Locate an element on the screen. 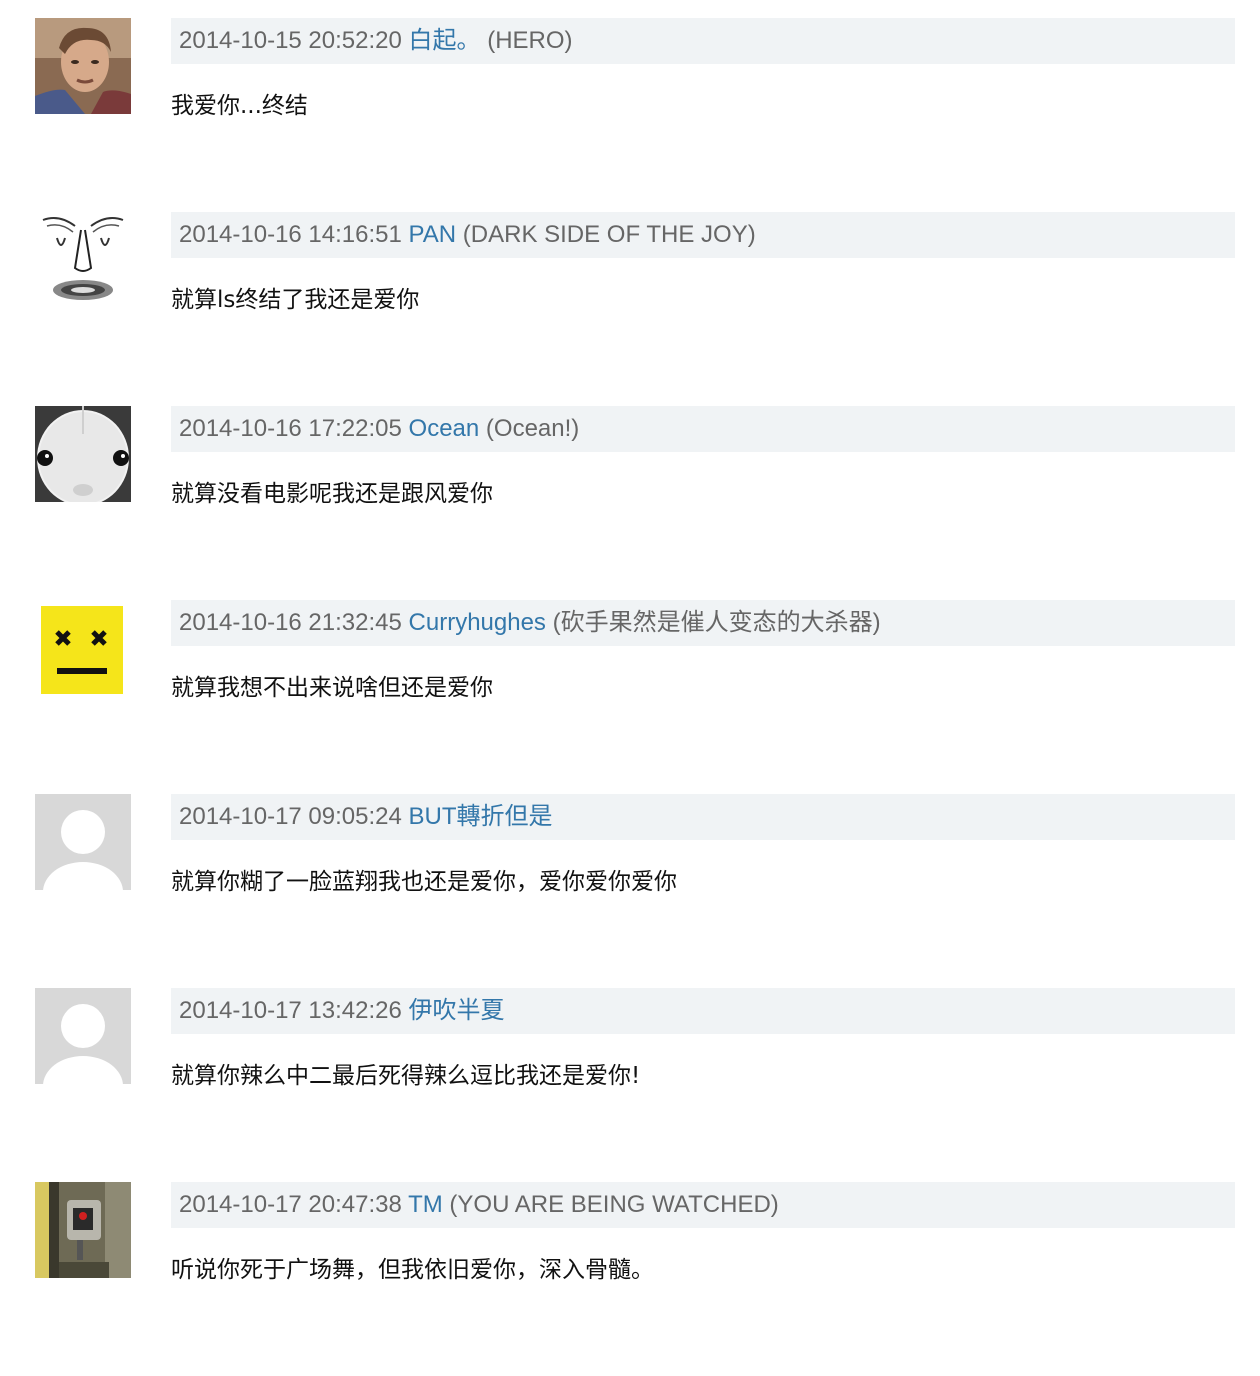  comment-meta: 2014-10-17 13:42:26 伊吹半夏 is located at coordinates (703, 1011).